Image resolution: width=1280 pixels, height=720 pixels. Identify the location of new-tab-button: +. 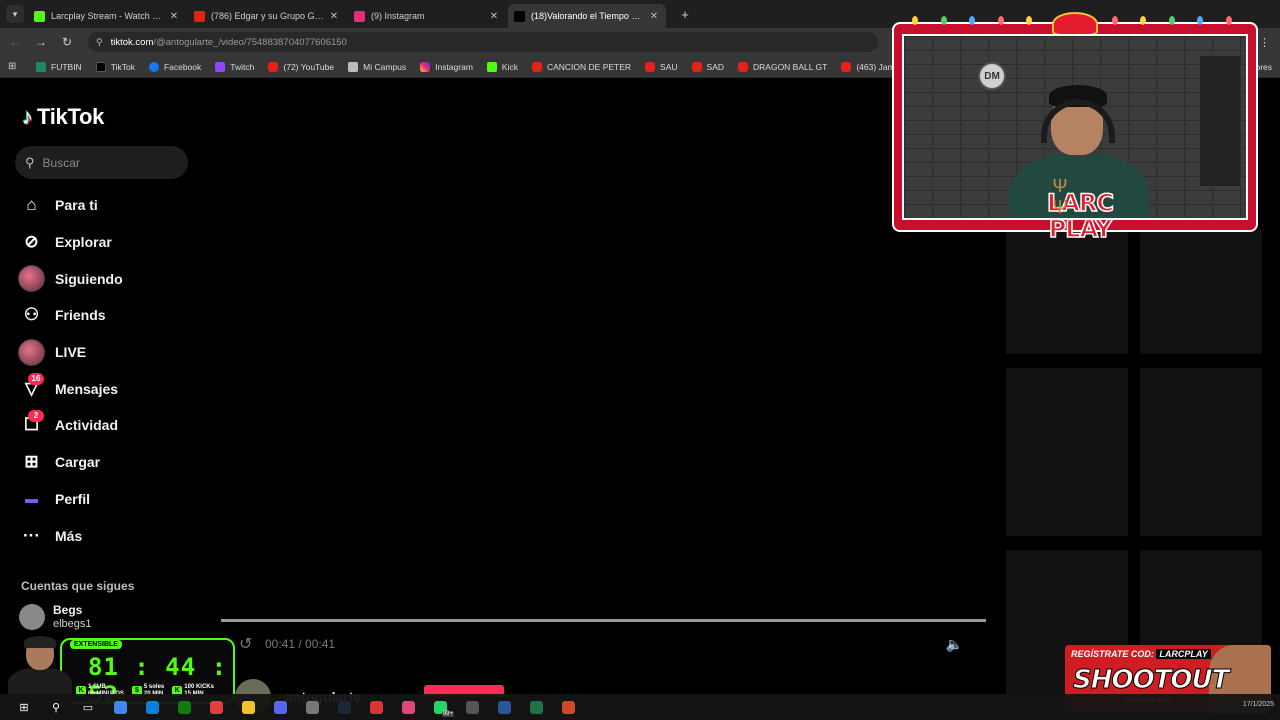
(685, 14).